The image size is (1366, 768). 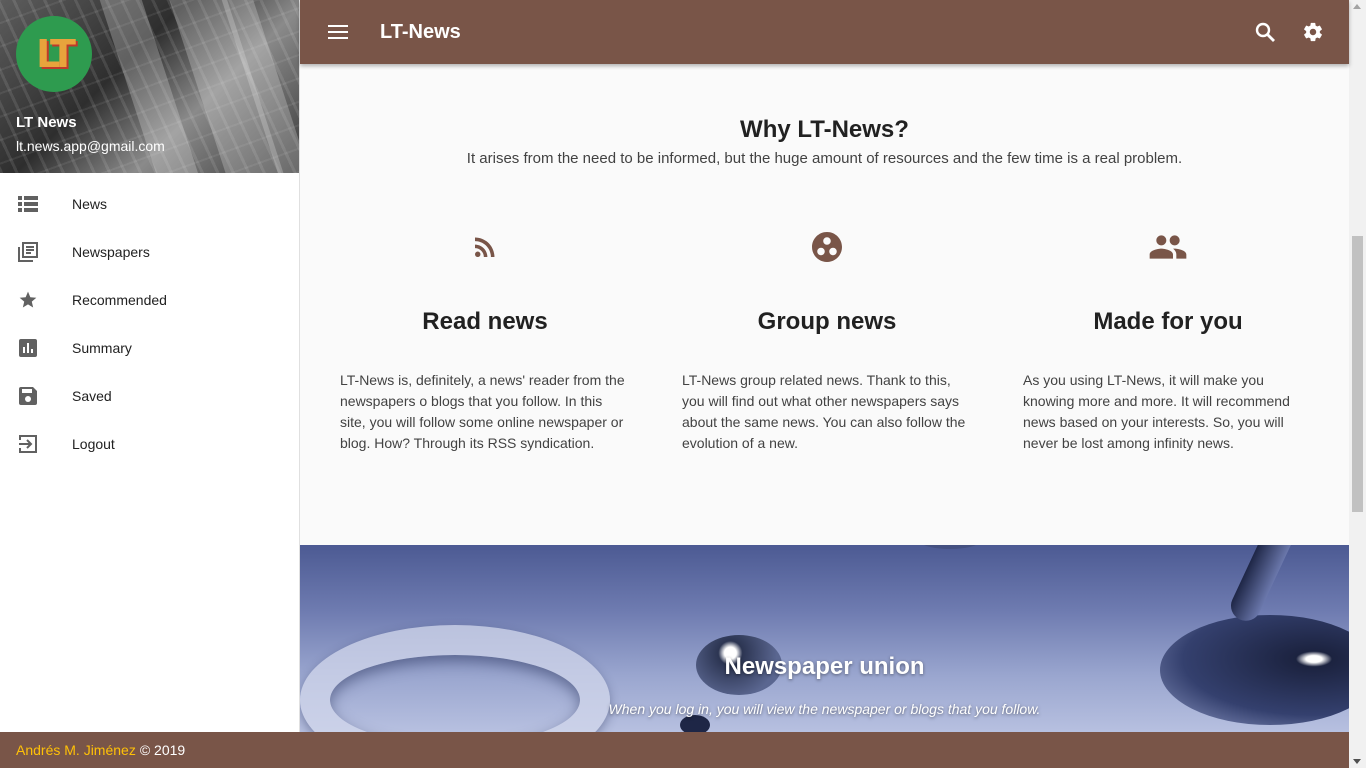 What do you see at coordinates (1357, 761) in the screenshot?
I see `scroll-down-arrow-icon` at bounding box center [1357, 761].